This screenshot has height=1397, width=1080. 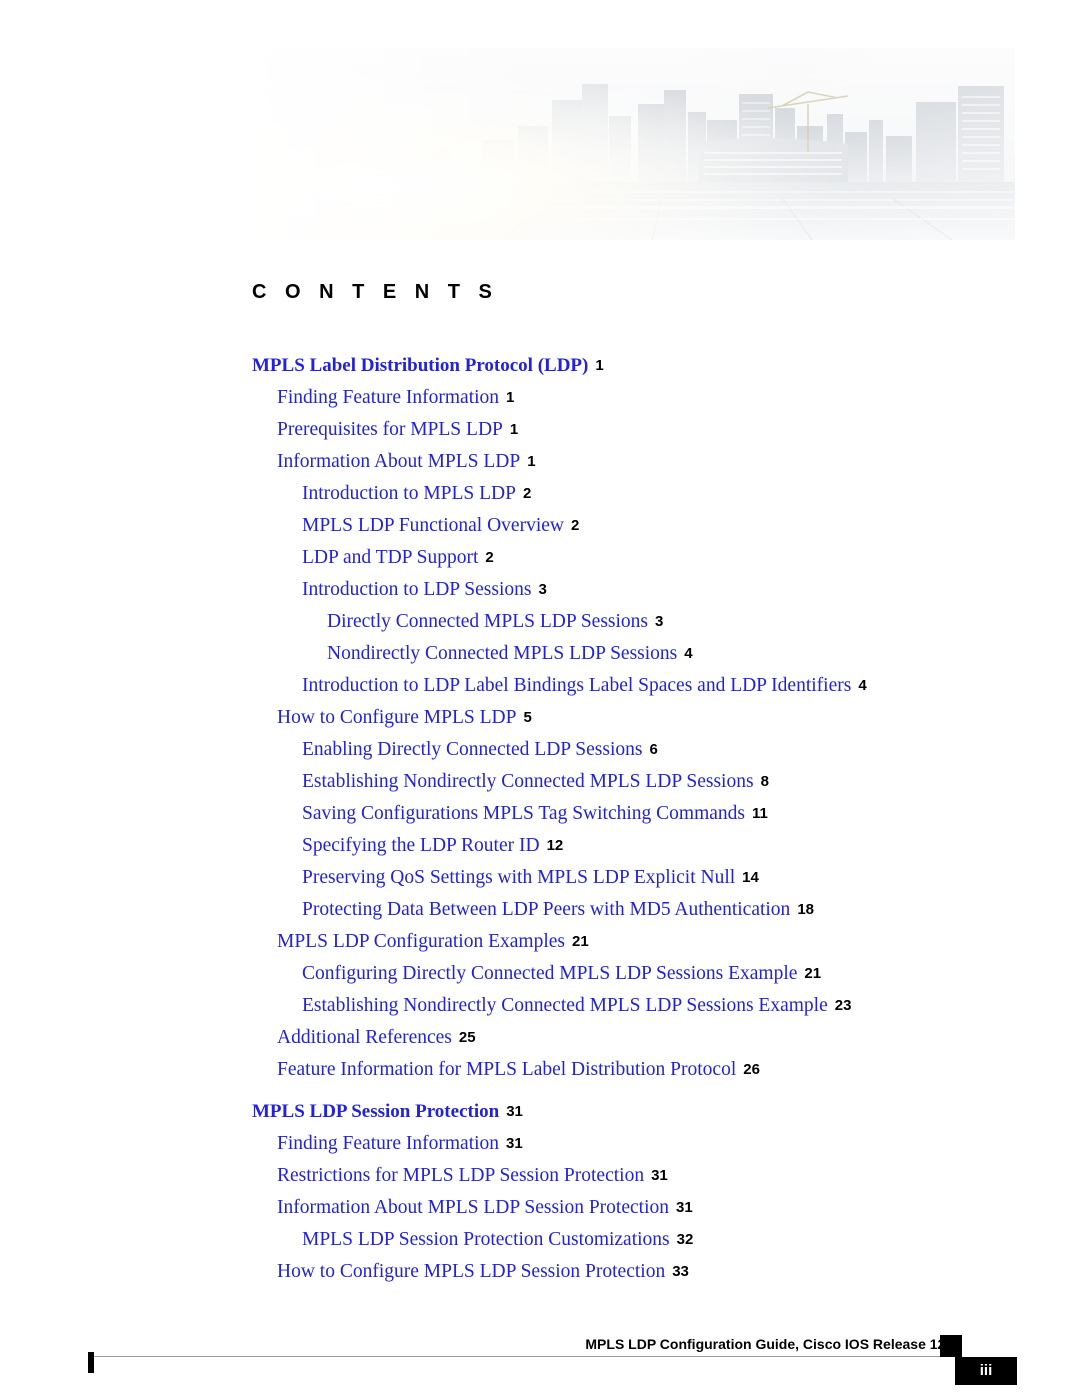 What do you see at coordinates (390, 429) in the screenshot?
I see `toc-entry-label: Prerequisites for MPLS LDP` at bounding box center [390, 429].